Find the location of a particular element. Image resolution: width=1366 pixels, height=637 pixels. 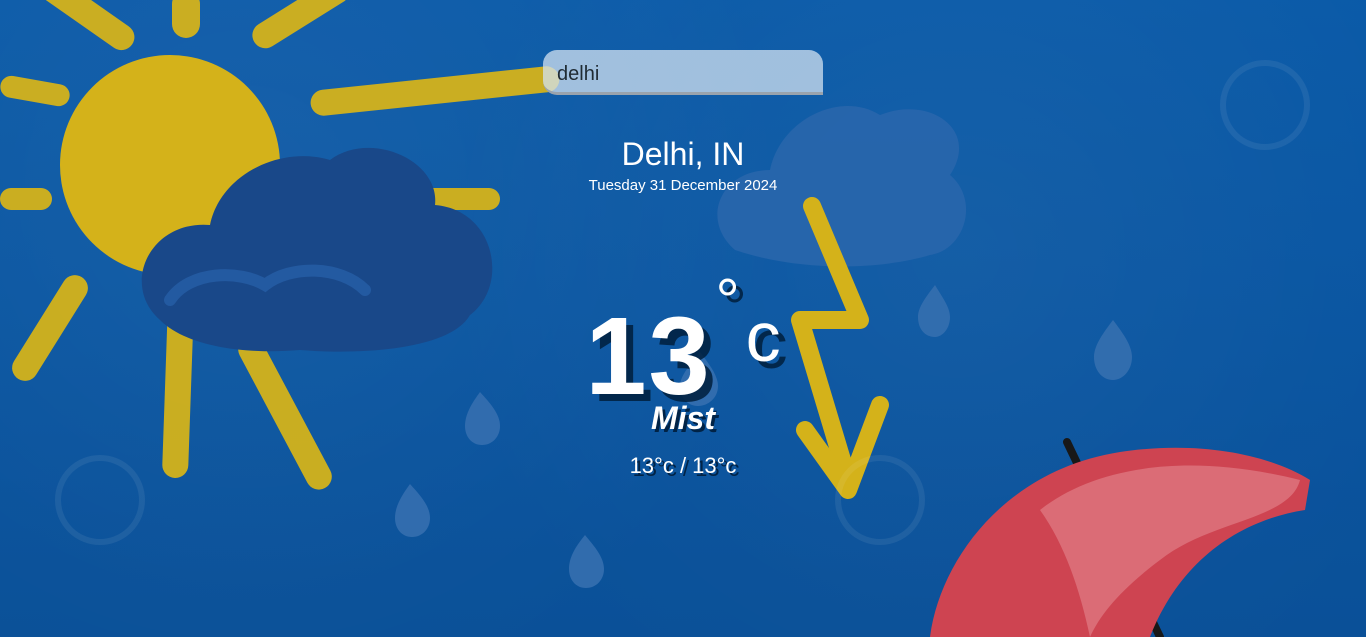

degree-symbol: ° is located at coordinates (727, 300).